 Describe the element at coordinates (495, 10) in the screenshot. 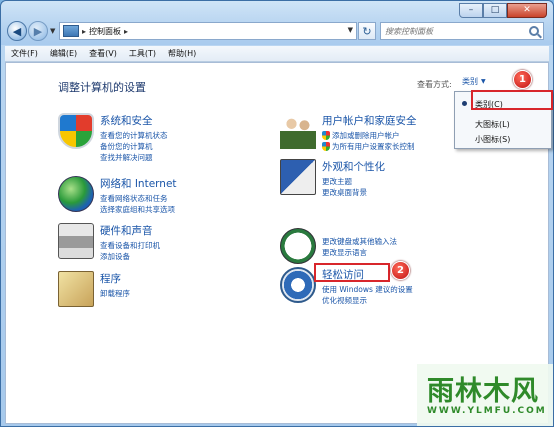

I see `maximize-button: □` at that location.